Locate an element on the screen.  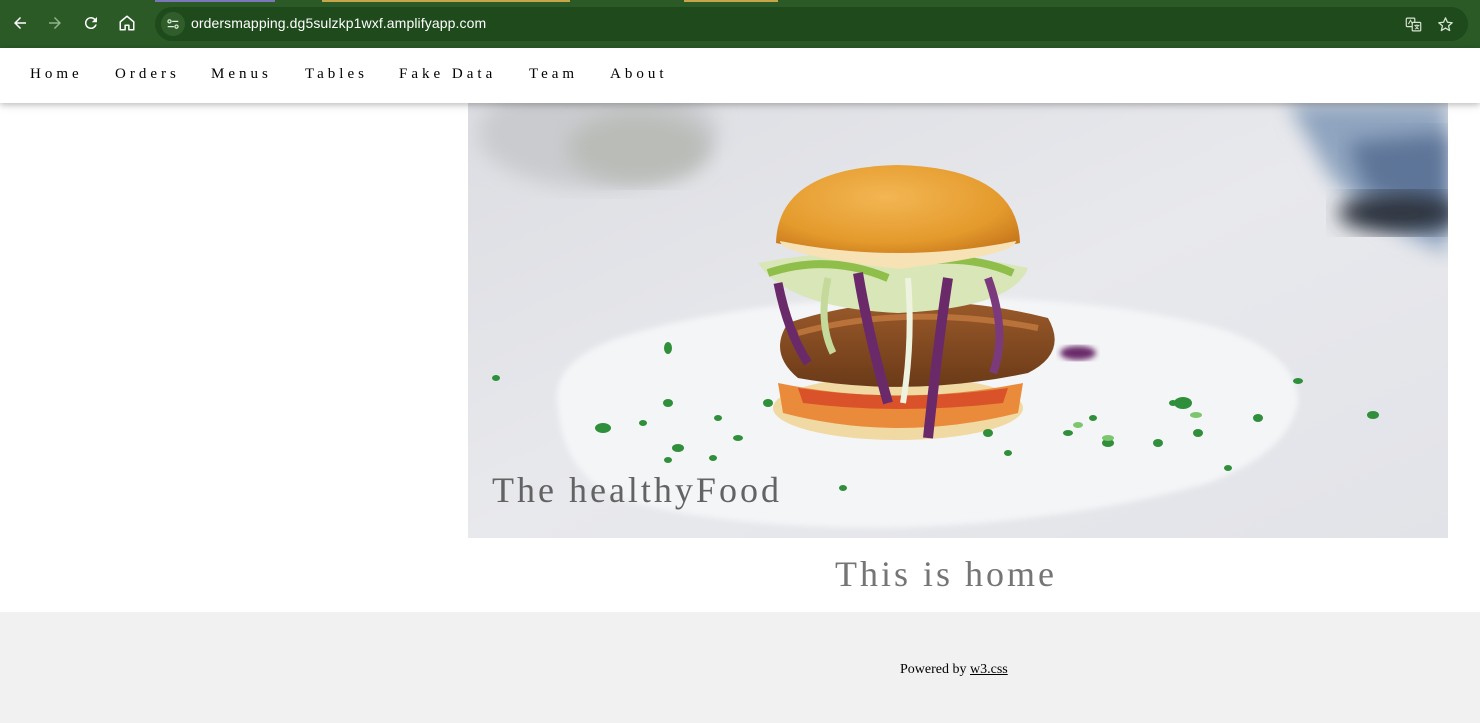
back-icon is located at coordinates (20, 23).